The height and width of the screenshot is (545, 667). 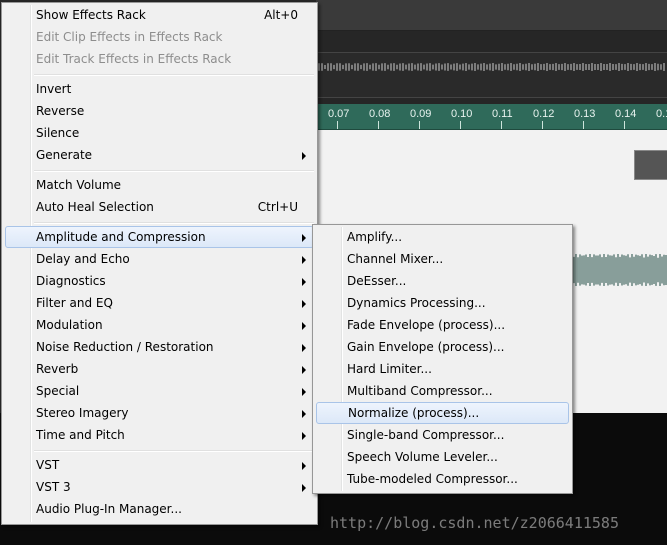 I want to click on ruler-tick-label: 0.11, so click(x=502, y=114).